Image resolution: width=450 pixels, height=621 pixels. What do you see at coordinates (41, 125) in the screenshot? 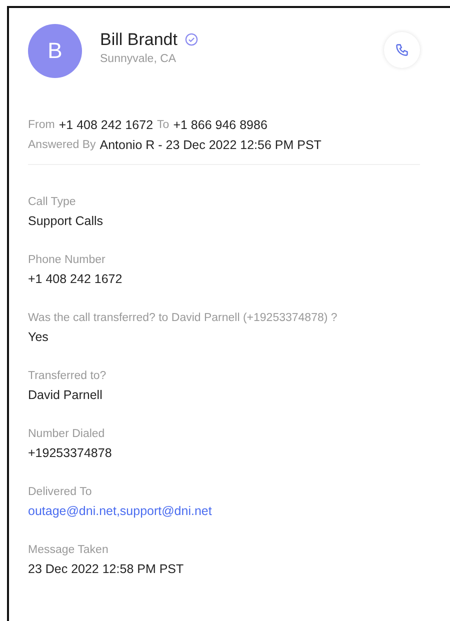
I see `from-label: From` at bounding box center [41, 125].